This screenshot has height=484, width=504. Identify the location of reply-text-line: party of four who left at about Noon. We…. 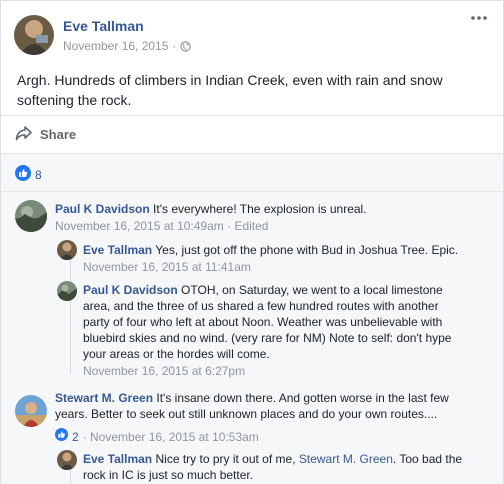
(263, 322).